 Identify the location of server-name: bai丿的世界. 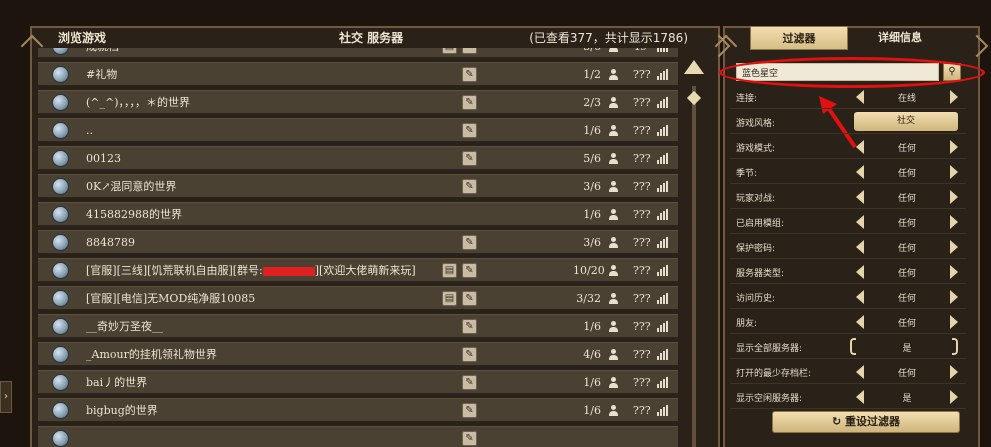
(117, 382).